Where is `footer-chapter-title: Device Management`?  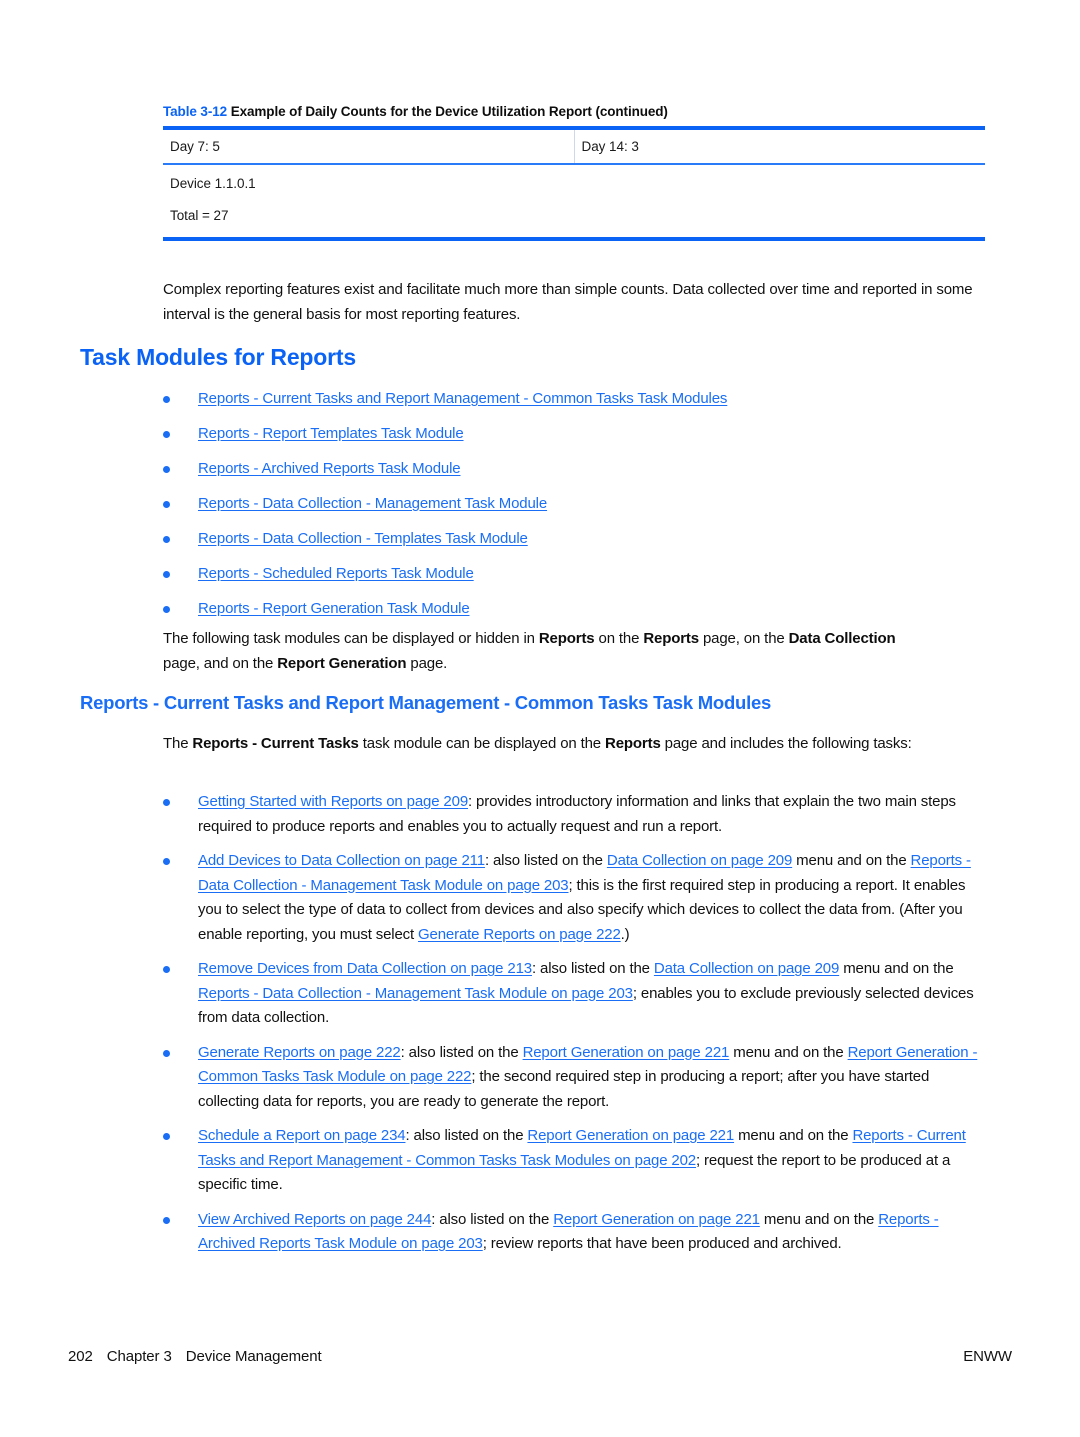
footer-chapter-title: Device Management is located at coordinates (253, 1356).